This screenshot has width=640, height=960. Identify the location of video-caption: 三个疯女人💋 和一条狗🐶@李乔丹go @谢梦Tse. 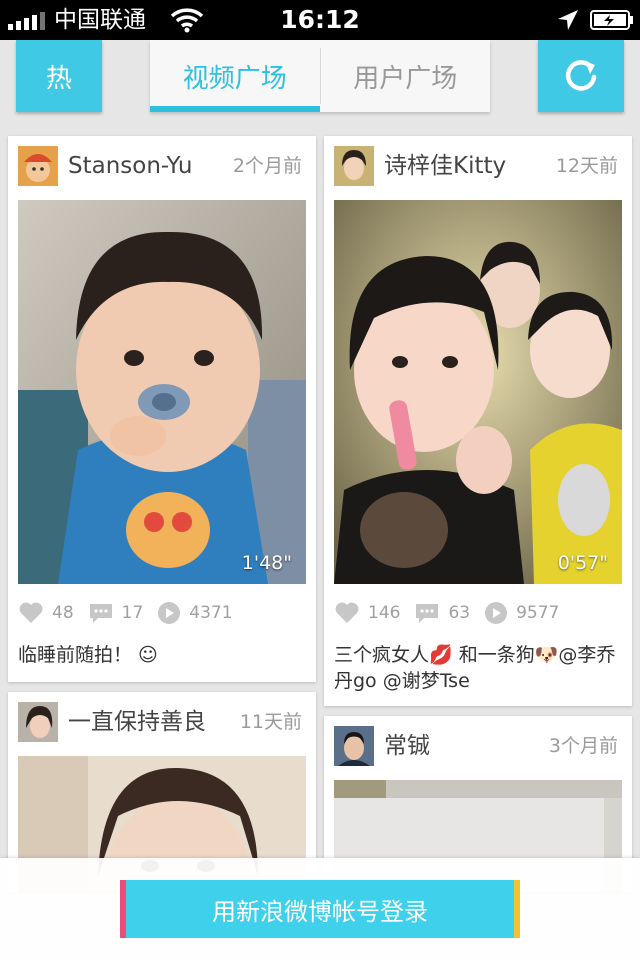
(475, 668).